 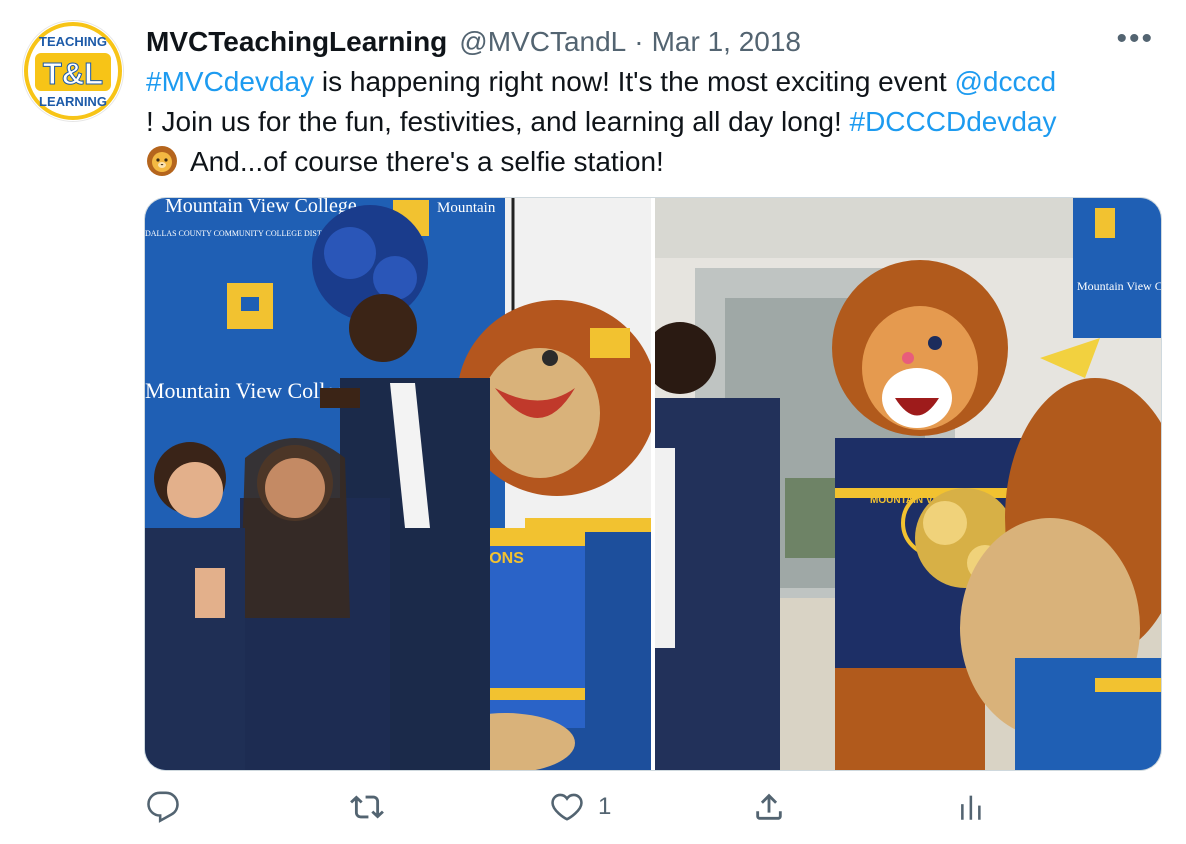 What do you see at coordinates (162, 161) in the screenshot?
I see `lion-face-emoji-icon` at bounding box center [162, 161].